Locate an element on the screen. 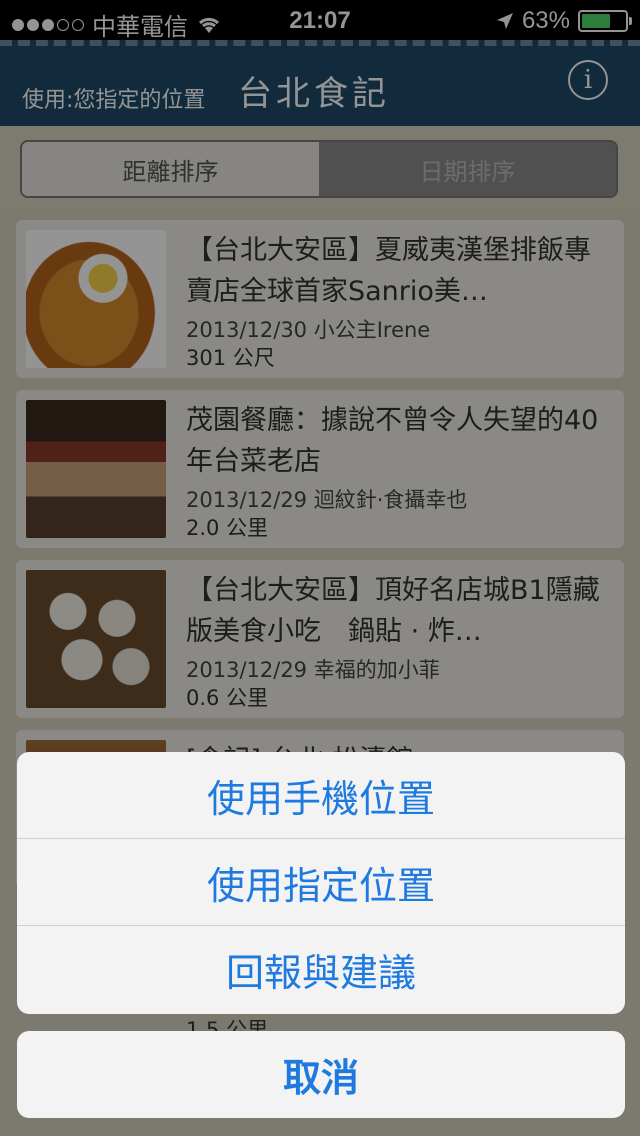 The height and width of the screenshot is (1136, 640). use-specified-location-button: 使用指定位置 is located at coordinates (321, 882).